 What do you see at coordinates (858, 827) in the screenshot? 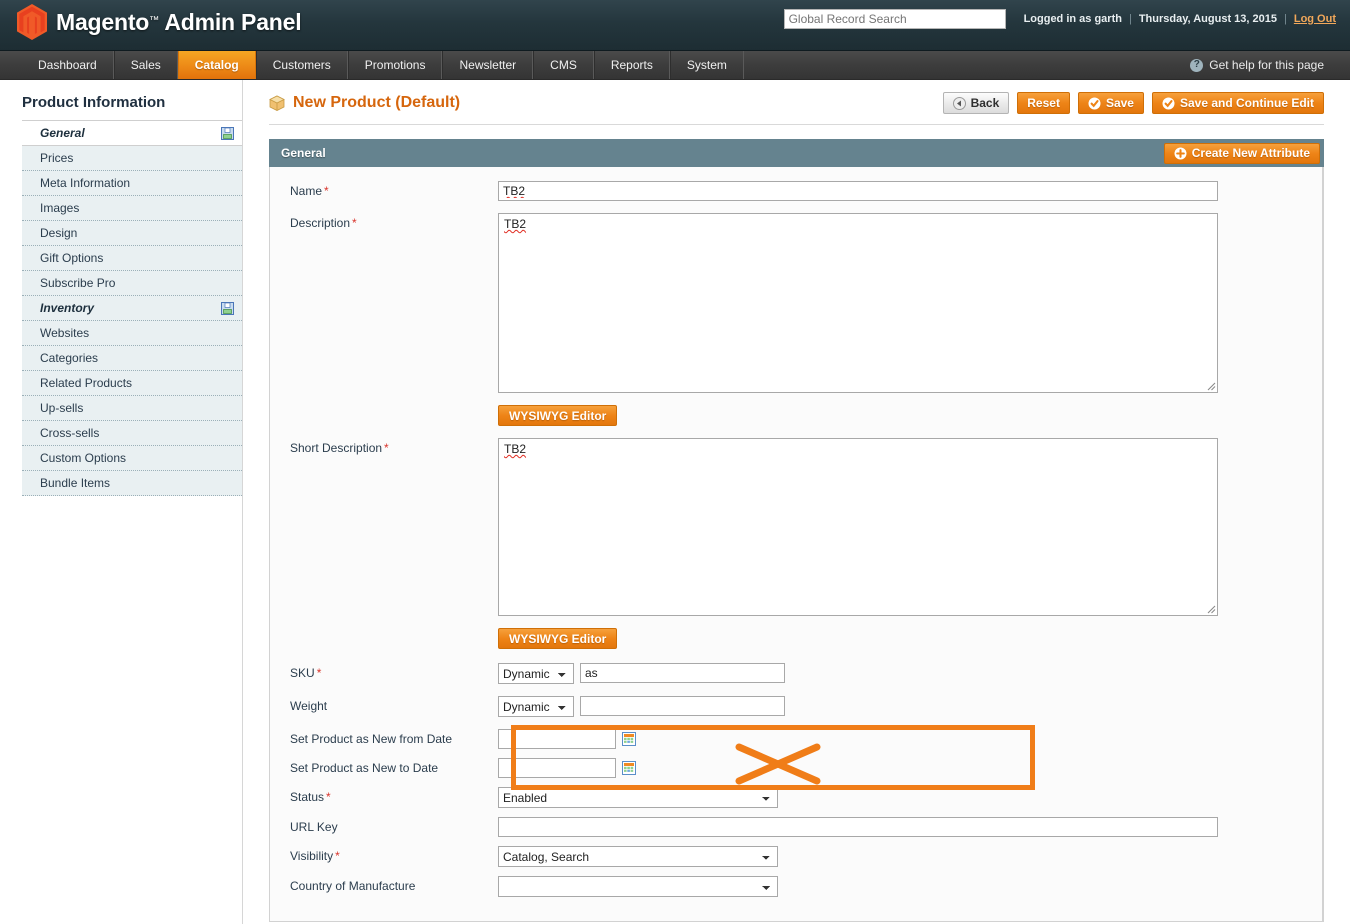
I see `url-key-input` at bounding box center [858, 827].